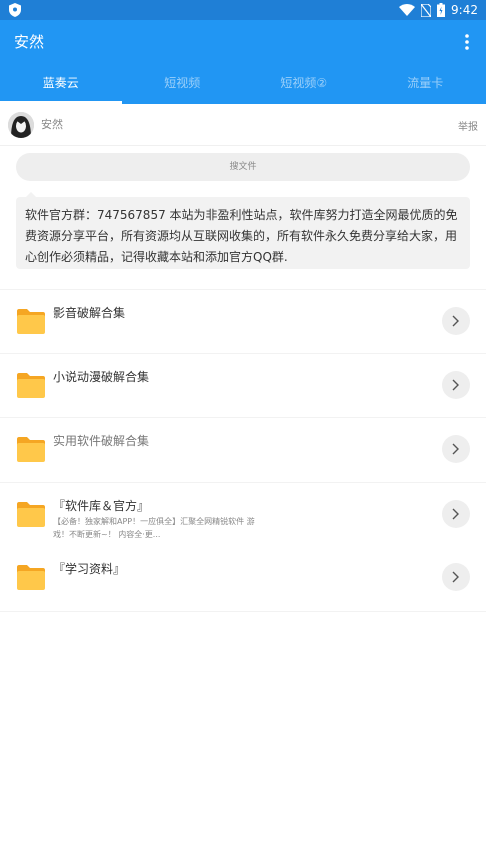 The width and height of the screenshot is (486, 865). Describe the element at coordinates (61, 84) in the screenshot. I see `tab-lanzou: 蓝奏云` at that location.